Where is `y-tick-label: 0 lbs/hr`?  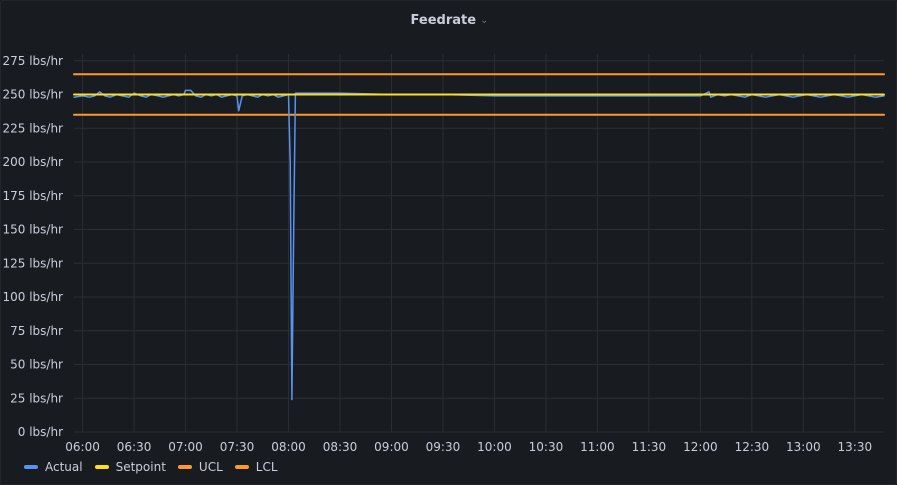 y-tick-label: 0 lbs/hr is located at coordinates (40, 432).